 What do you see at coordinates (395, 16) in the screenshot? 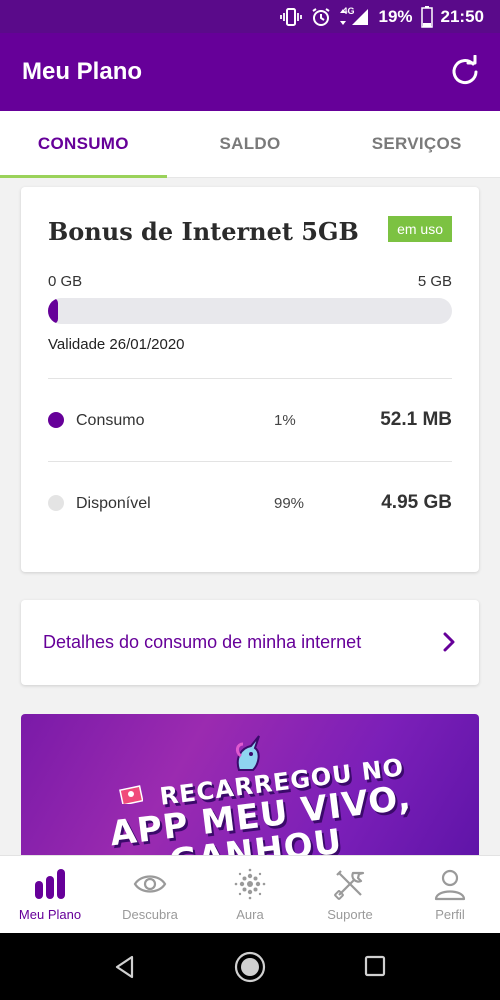
I see `battery-percent: 19%` at bounding box center [395, 16].